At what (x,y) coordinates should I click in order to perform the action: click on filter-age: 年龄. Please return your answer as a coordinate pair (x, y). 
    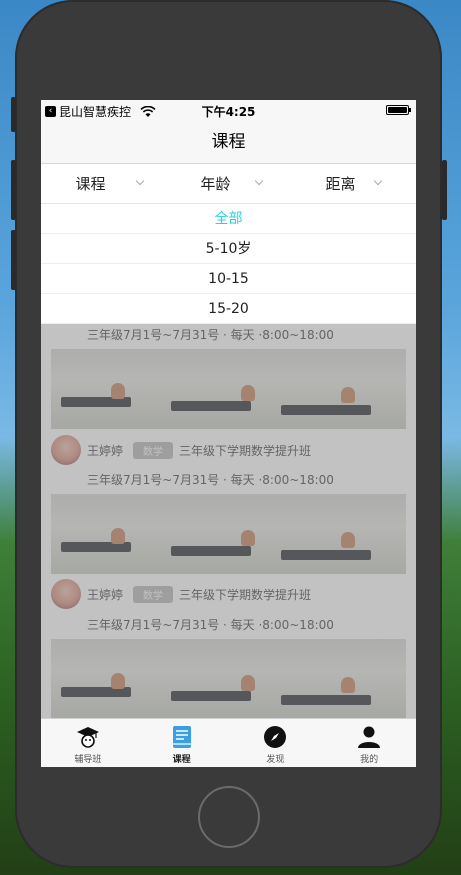
    Looking at the image, I should click on (228, 183).